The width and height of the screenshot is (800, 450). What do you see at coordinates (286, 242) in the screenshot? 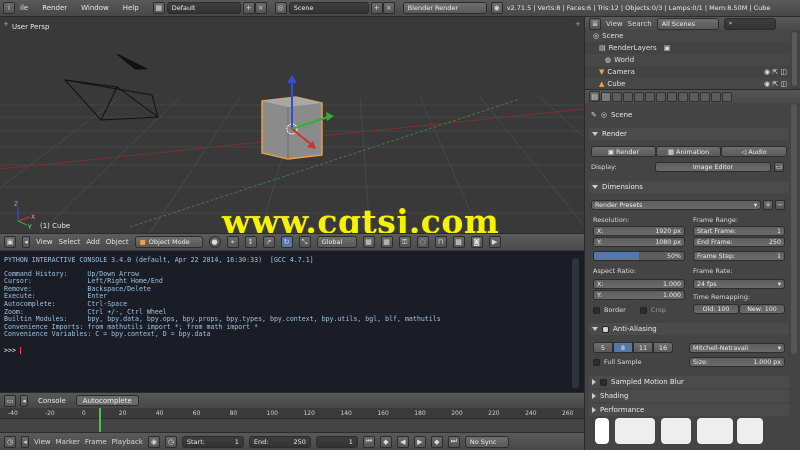
I see `rotate-manipulator-icon: ↻` at bounding box center [286, 242].